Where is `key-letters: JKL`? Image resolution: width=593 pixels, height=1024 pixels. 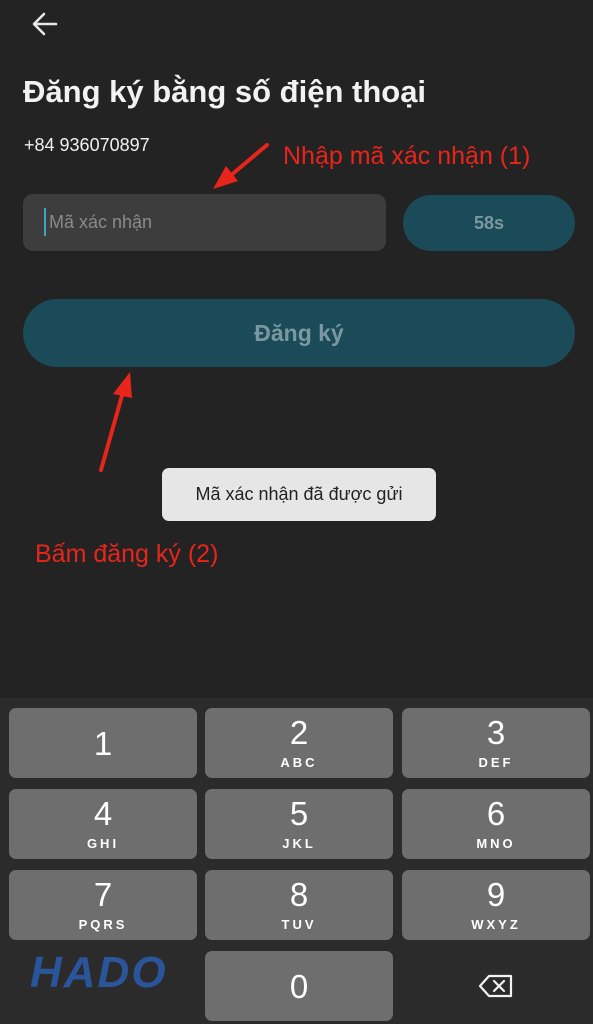
key-letters: JKL is located at coordinates (299, 843).